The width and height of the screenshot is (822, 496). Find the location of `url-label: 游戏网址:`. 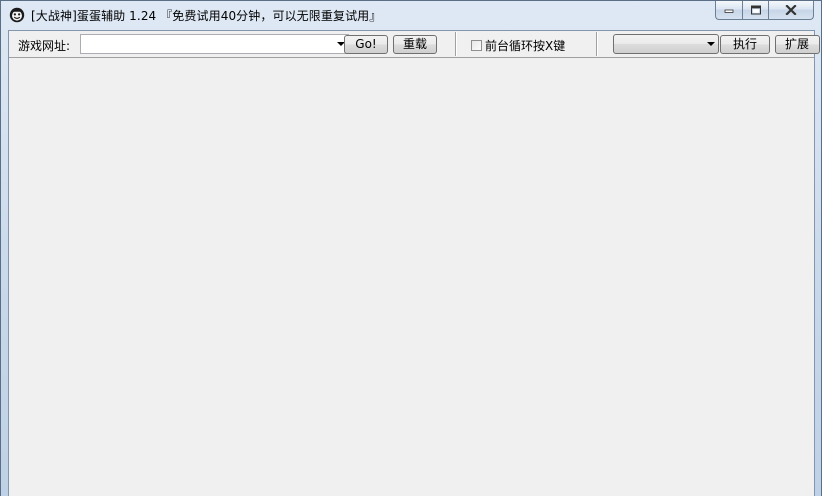

url-label: 游戏网址: is located at coordinates (44, 46).